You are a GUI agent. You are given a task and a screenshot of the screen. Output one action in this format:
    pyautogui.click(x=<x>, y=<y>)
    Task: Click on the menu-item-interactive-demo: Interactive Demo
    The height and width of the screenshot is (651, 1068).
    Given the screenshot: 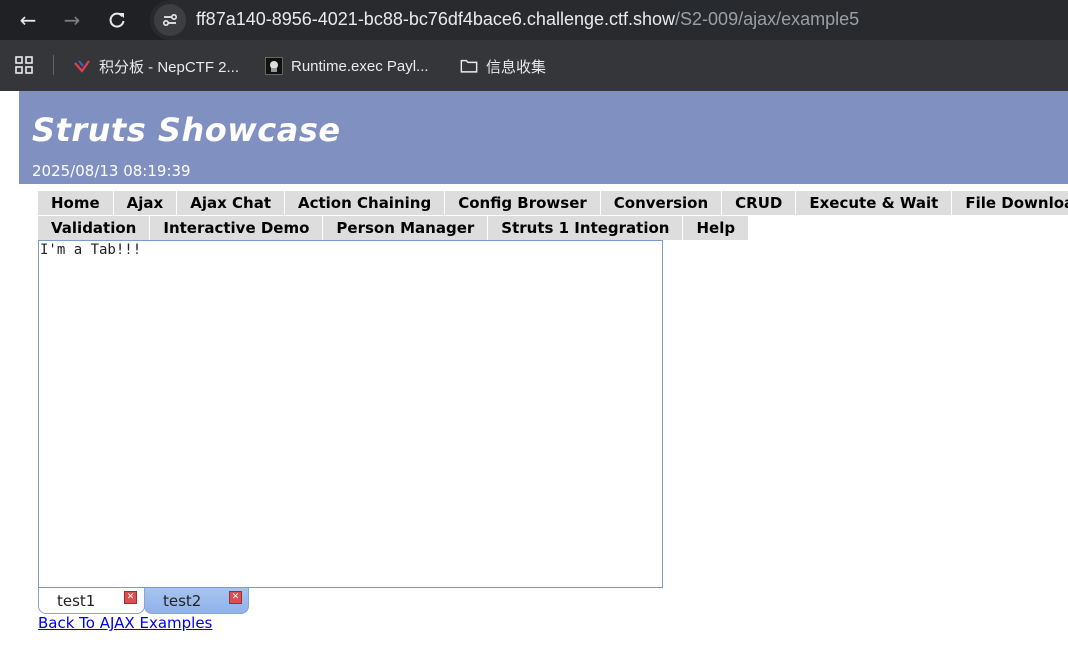 What is the action you would take?
    pyautogui.click(x=237, y=228)
    